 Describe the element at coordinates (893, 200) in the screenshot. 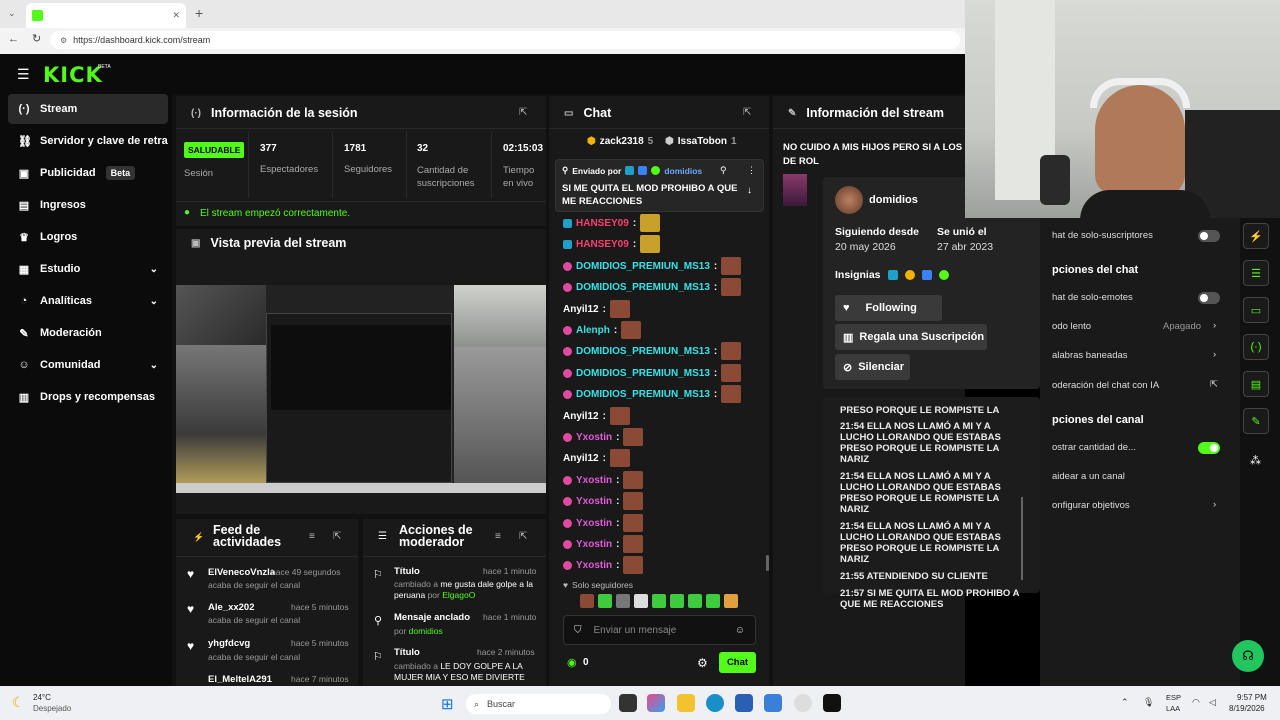

I see `user-card-username: domidios` at that location.